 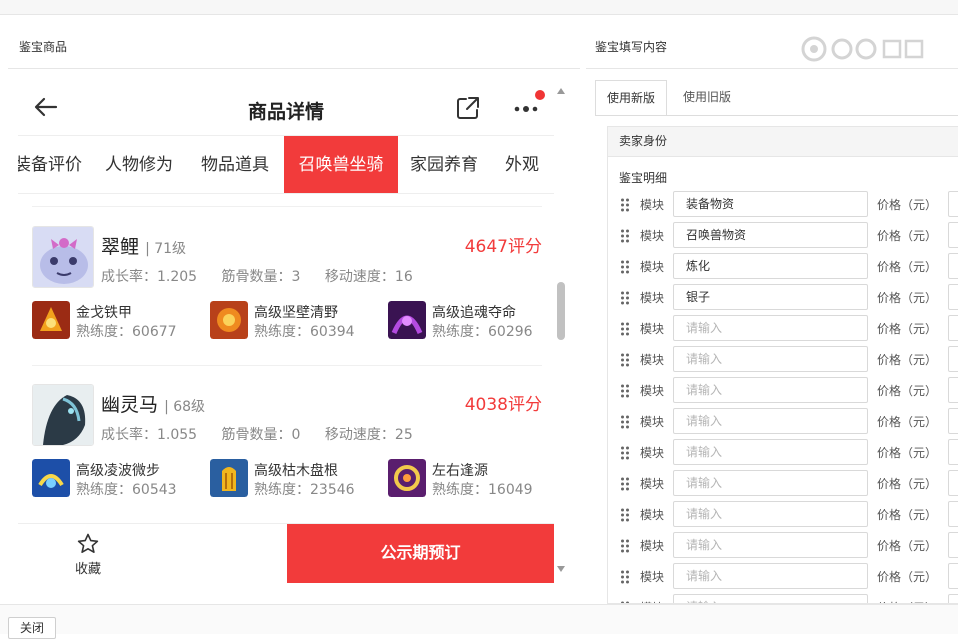 I want to click on favorite-label: 收藏, so click(x=87, y=569).